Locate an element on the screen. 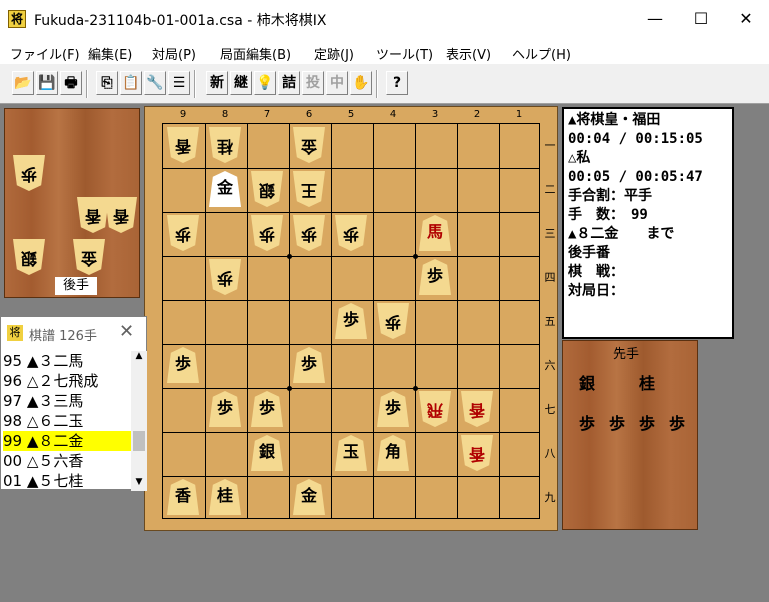 The image size is (769, 602). board-piece: 角 is located at coordinates (393, 453).